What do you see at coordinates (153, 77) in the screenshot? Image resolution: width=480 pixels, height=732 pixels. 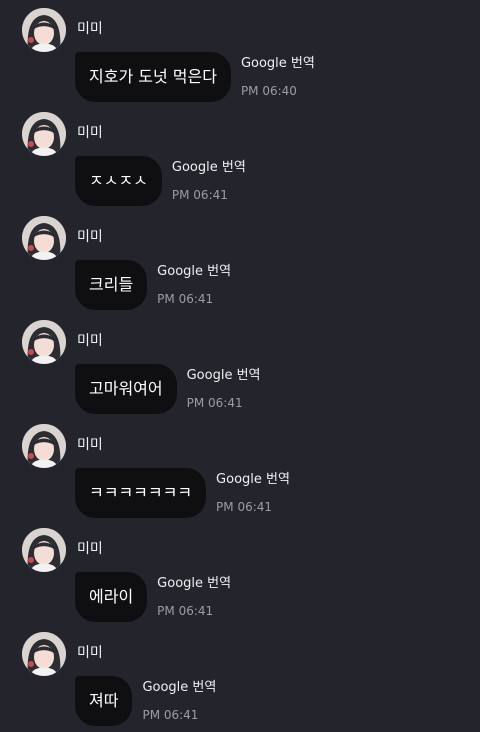 I see `message-bubble: 지호가 도넛 먹은다` at bounding box center [153, 77].